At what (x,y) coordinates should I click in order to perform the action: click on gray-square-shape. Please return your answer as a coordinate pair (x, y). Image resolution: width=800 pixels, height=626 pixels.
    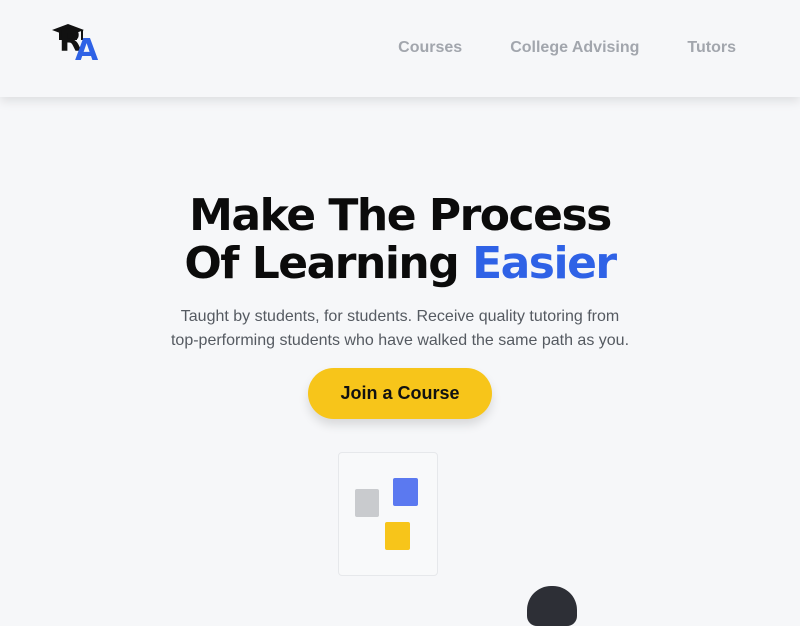
    Looking at the image, I should click on (367, 503).